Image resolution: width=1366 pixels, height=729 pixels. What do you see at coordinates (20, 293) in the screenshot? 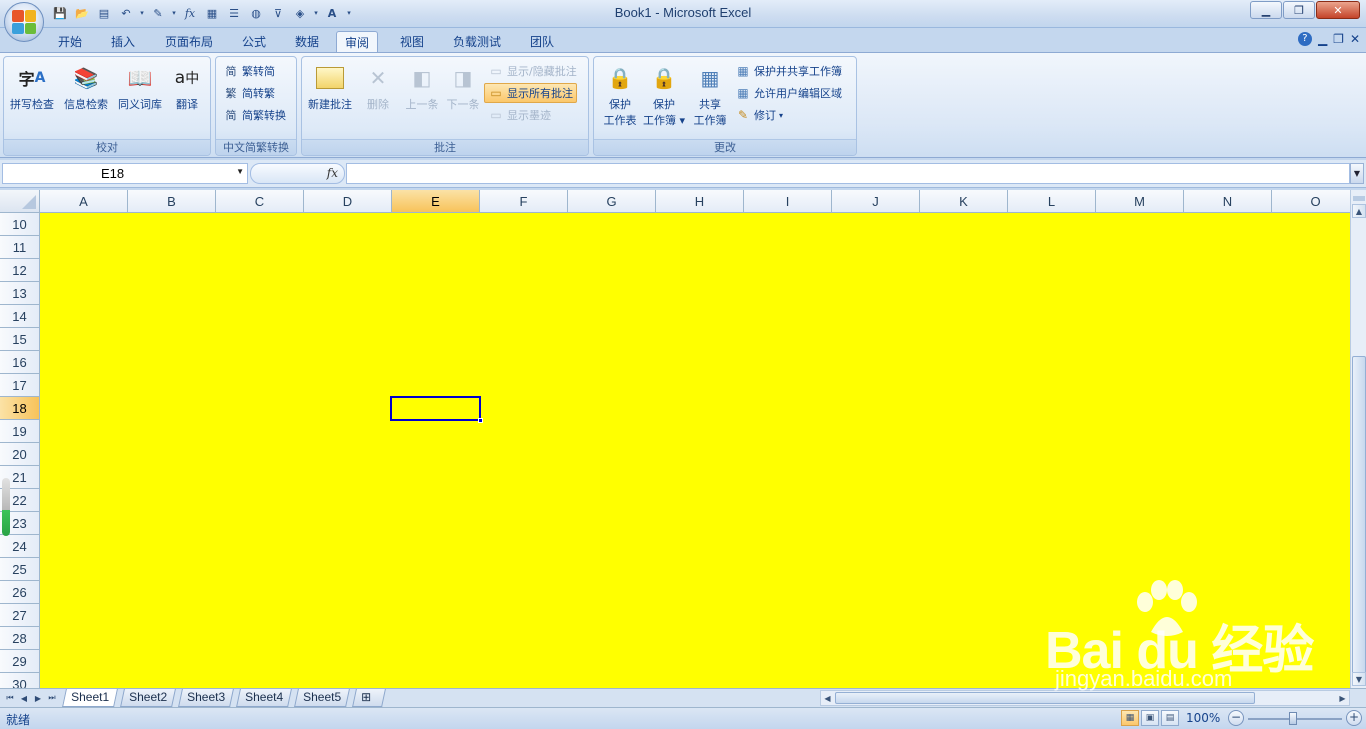
I see `row-header-13: 13` at bounding box center [20, 293].